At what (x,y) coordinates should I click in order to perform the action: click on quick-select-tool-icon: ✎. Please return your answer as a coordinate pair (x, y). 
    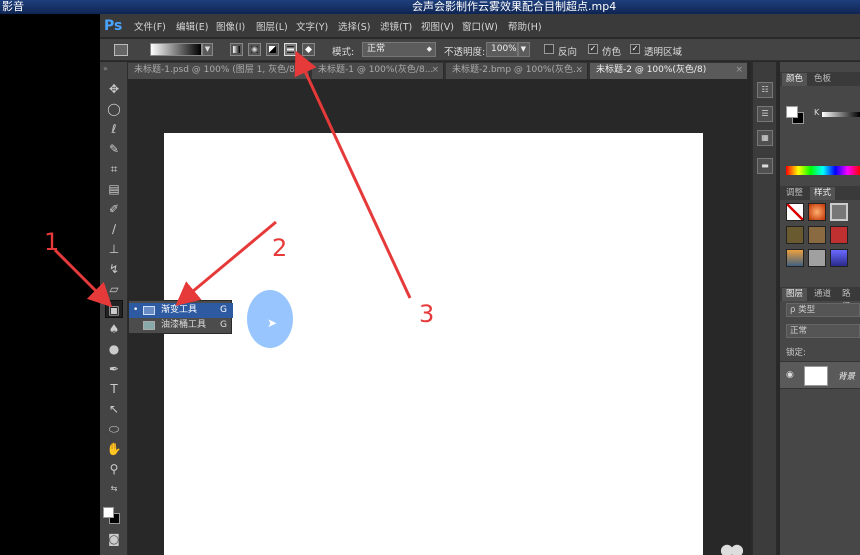
    Looking at the image, I should click on (114, 149).